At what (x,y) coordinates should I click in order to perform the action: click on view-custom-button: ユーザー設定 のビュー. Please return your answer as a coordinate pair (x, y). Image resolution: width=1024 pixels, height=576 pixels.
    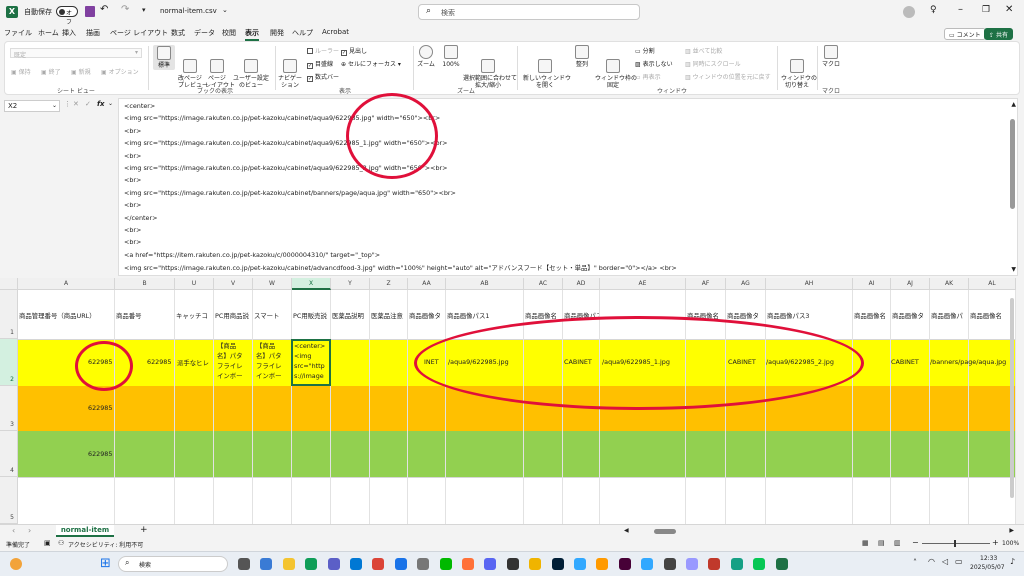
    Looking at the image, I should click on (251, 70).